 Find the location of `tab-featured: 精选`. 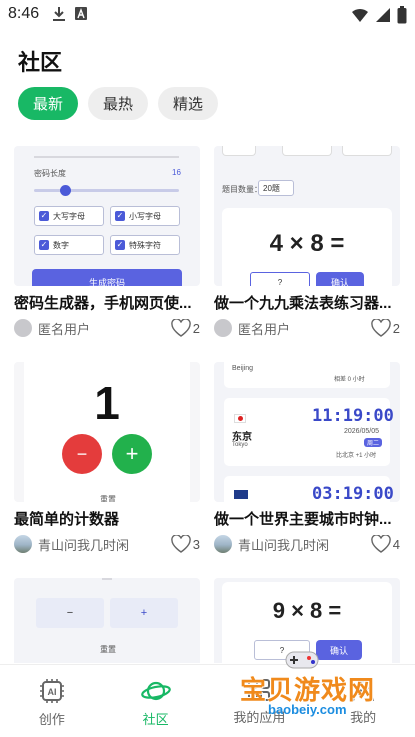

tab-featured: 精选 is located at coordinates (188, 103).